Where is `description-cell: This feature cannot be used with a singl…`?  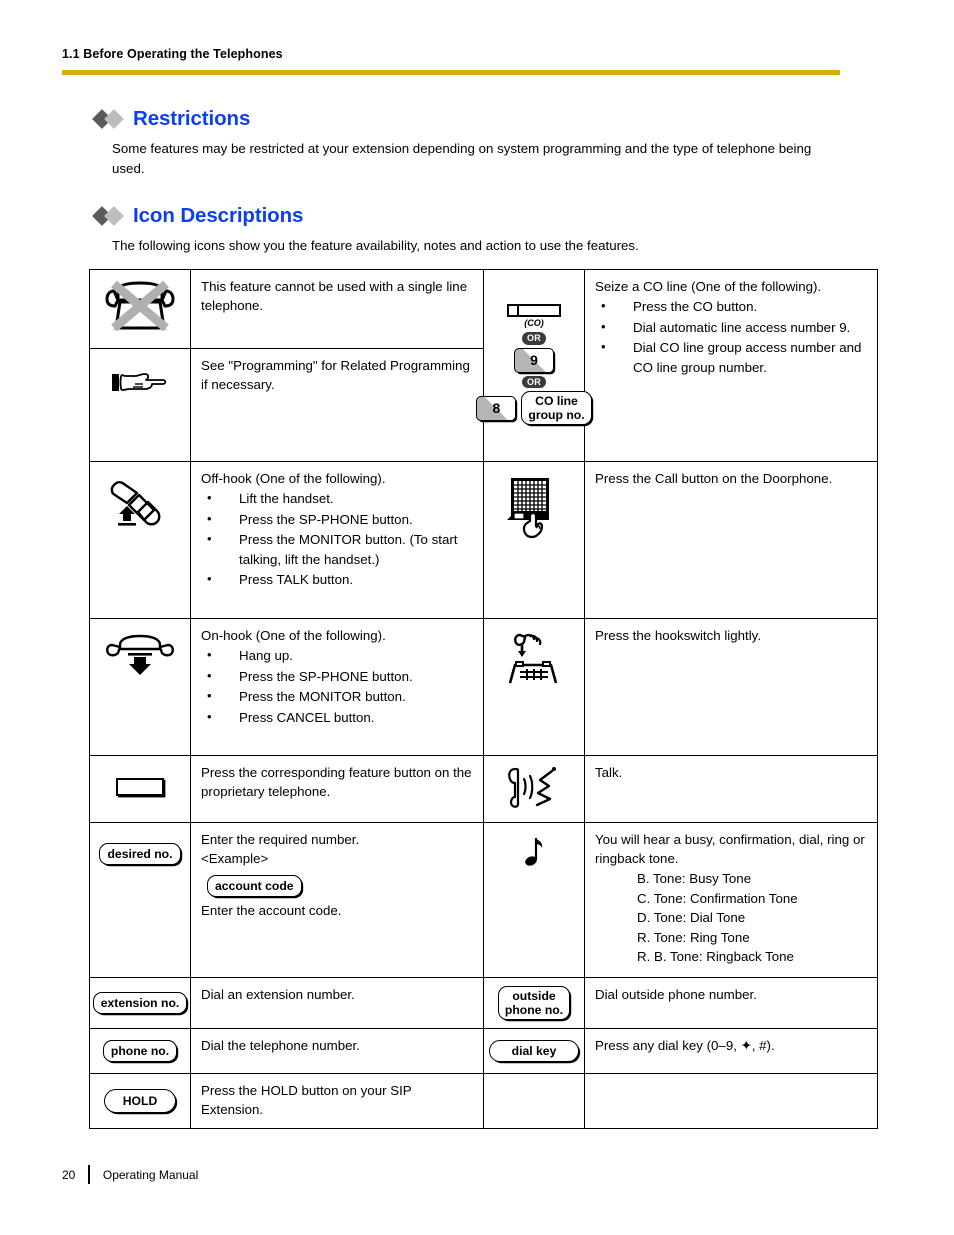 description-cell: This feature cannot be used with a singl… is located at coordinates (337, 309).